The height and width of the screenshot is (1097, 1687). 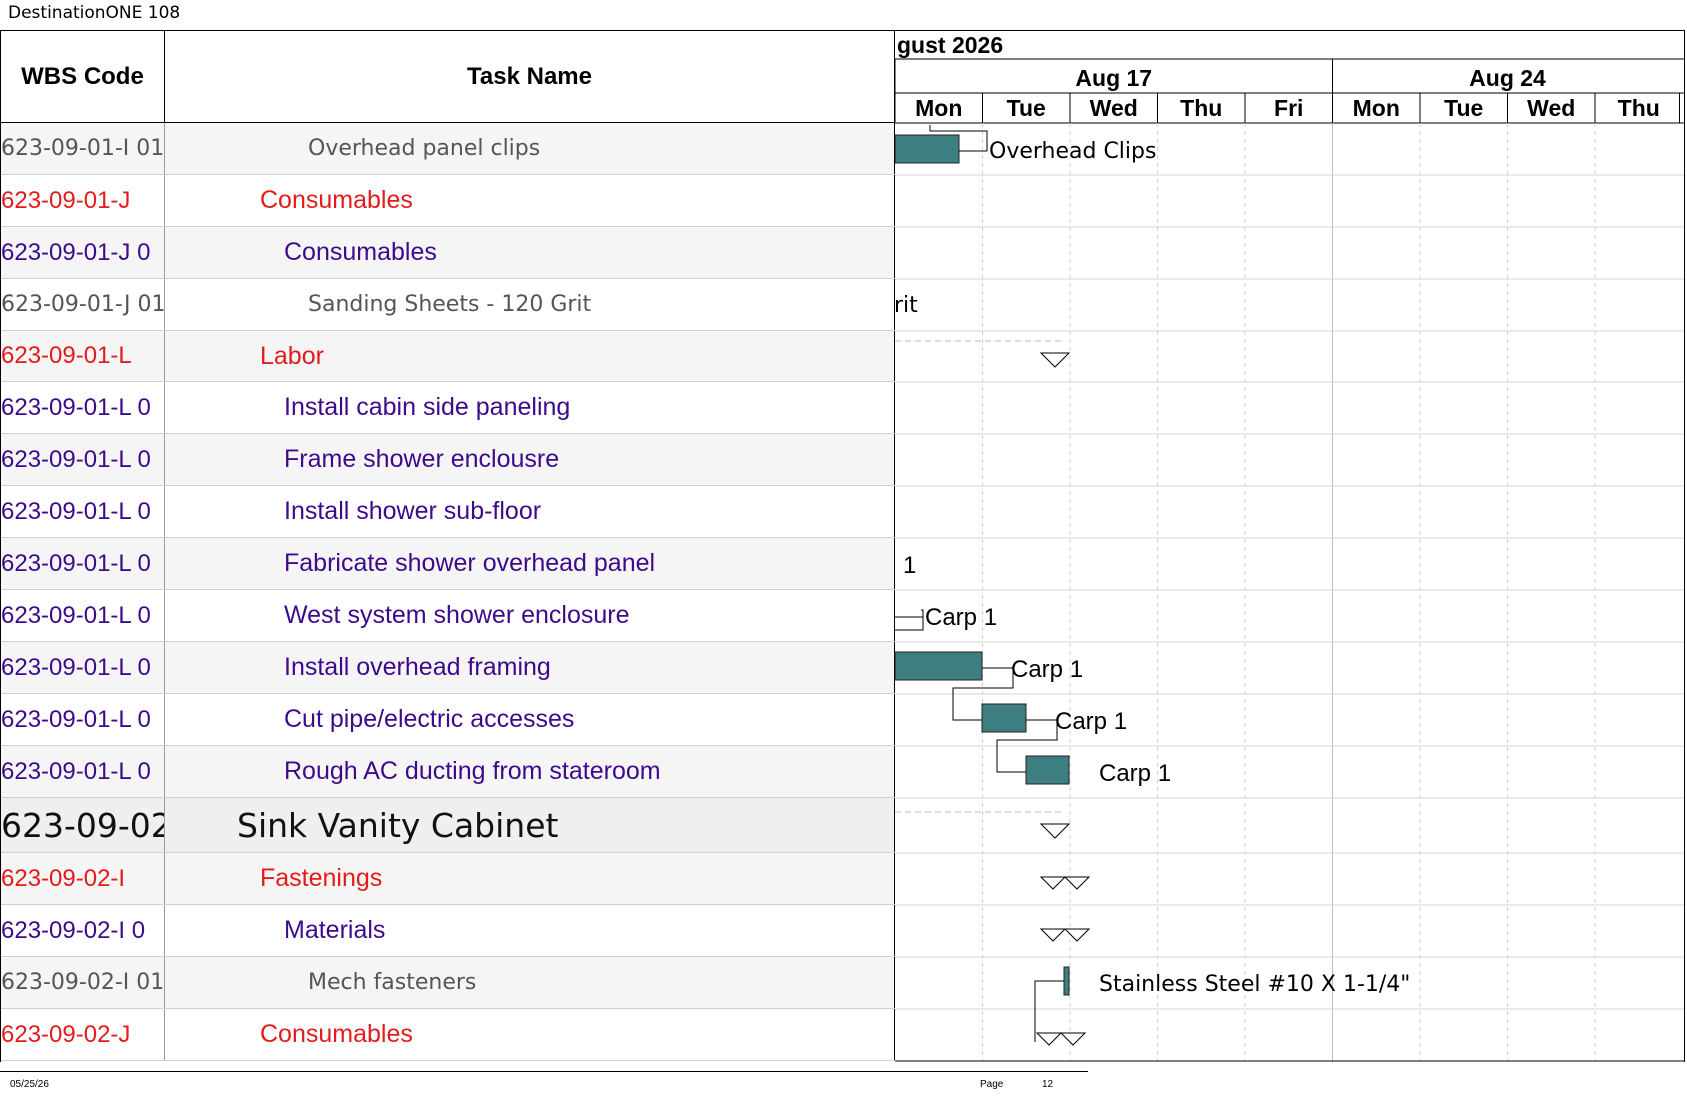 What do you see at coordinates (530, 356) in the screenshot?
I see `task-name-cell: Labor` at bounding box center [530, 356].